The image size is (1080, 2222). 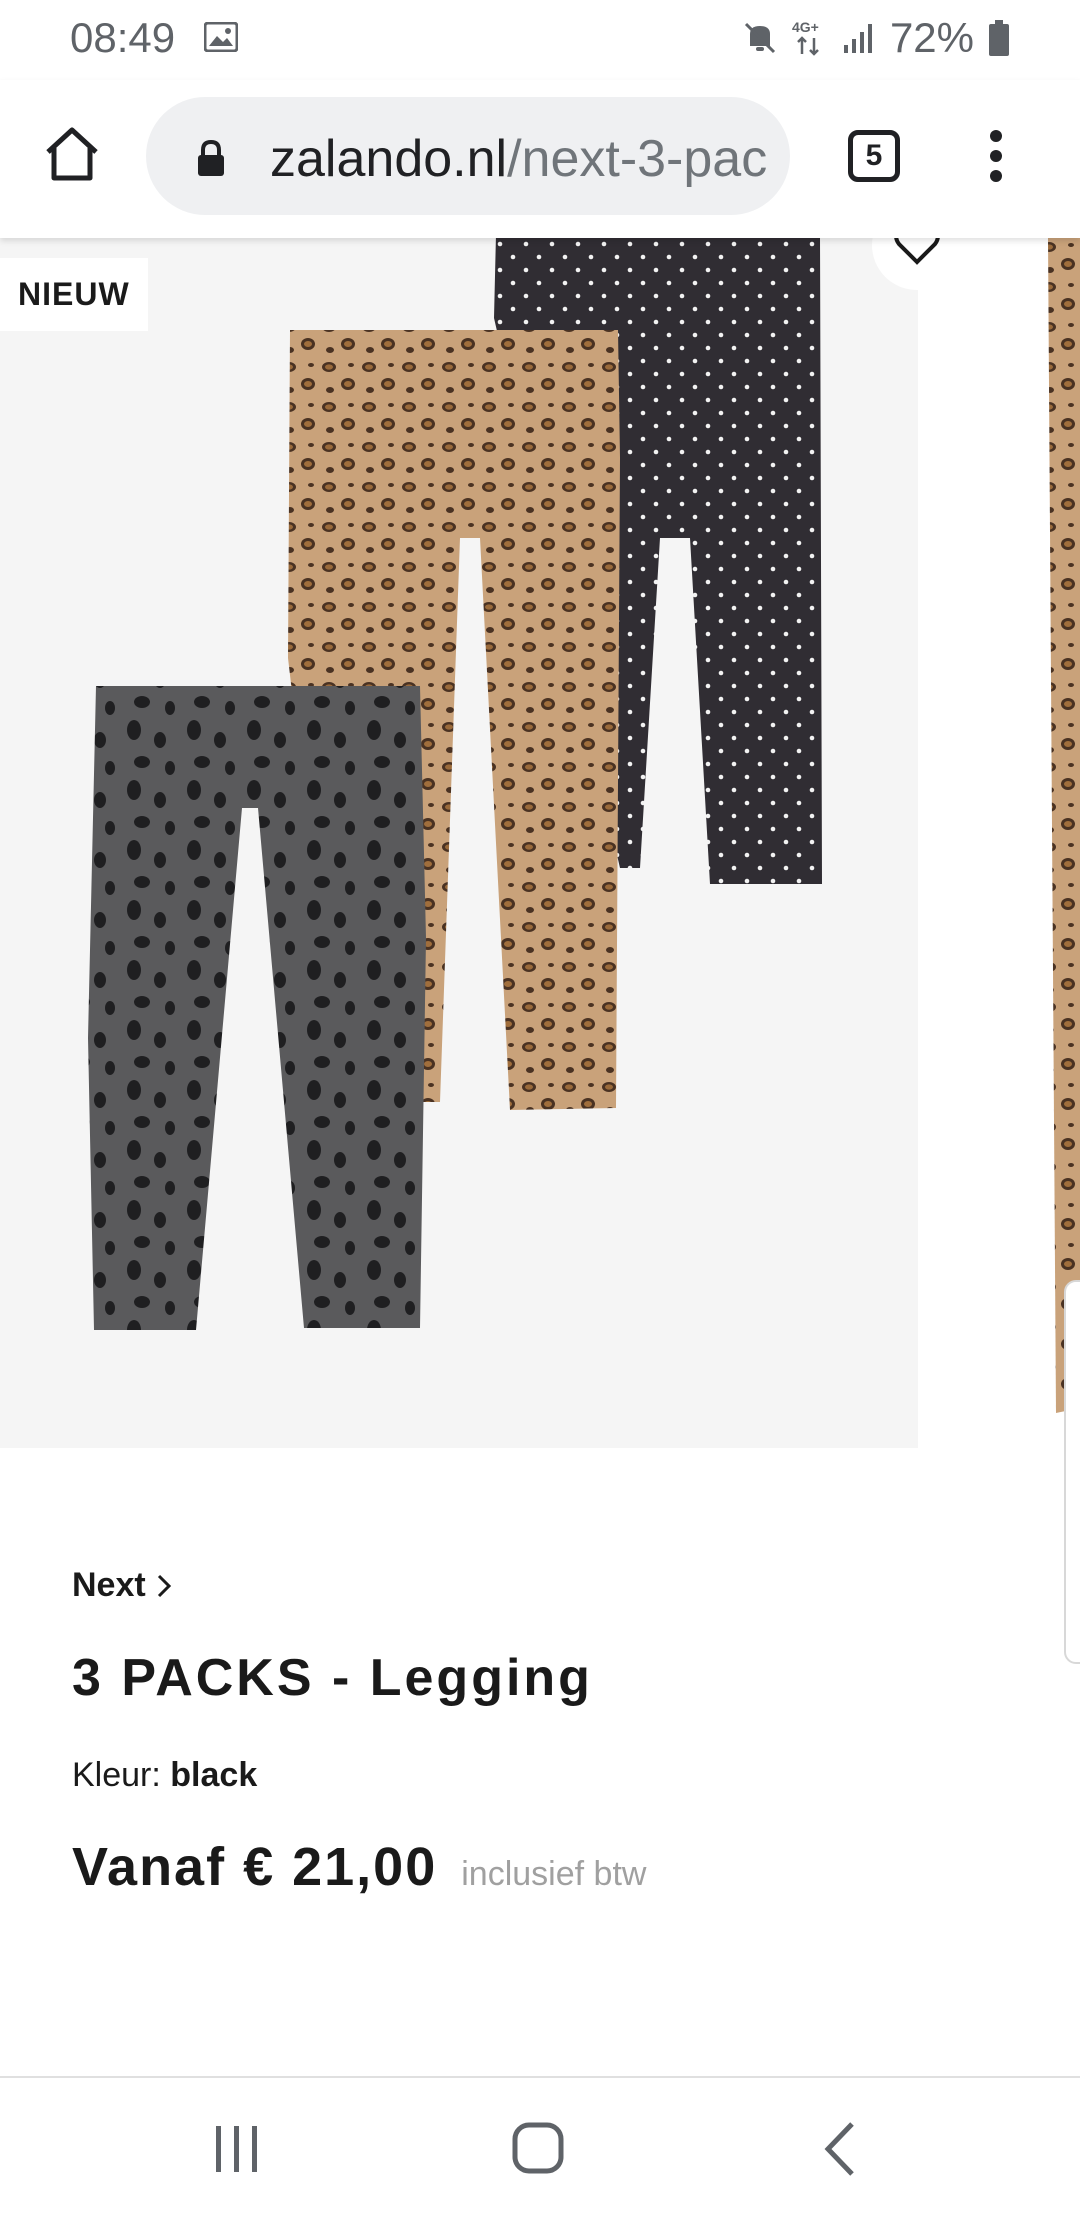 I want to click on color-info: Kleur: black, so click(x=164, y=1775).